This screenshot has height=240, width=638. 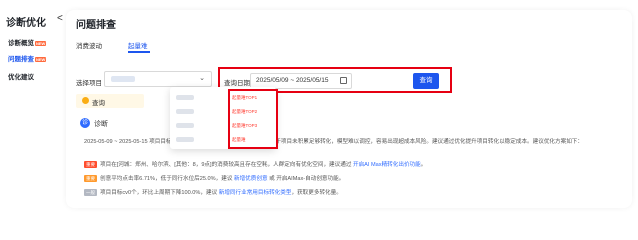 What do you see at coordinates (85, 123) in the screenshot?
I see `diagnosis-icon: 诊` at bounding box center [85, 123].